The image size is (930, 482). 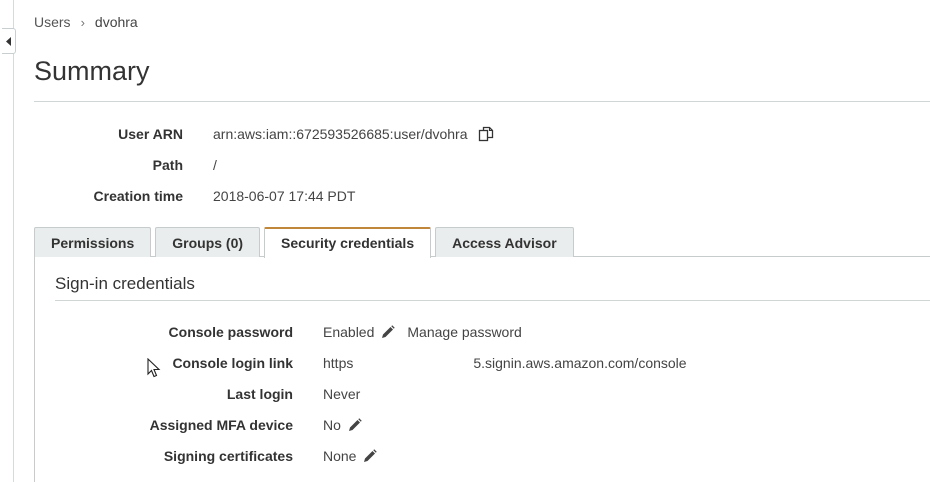 I want to click on tab-security-credentials: Security credentials, so click(x=348, y=242).